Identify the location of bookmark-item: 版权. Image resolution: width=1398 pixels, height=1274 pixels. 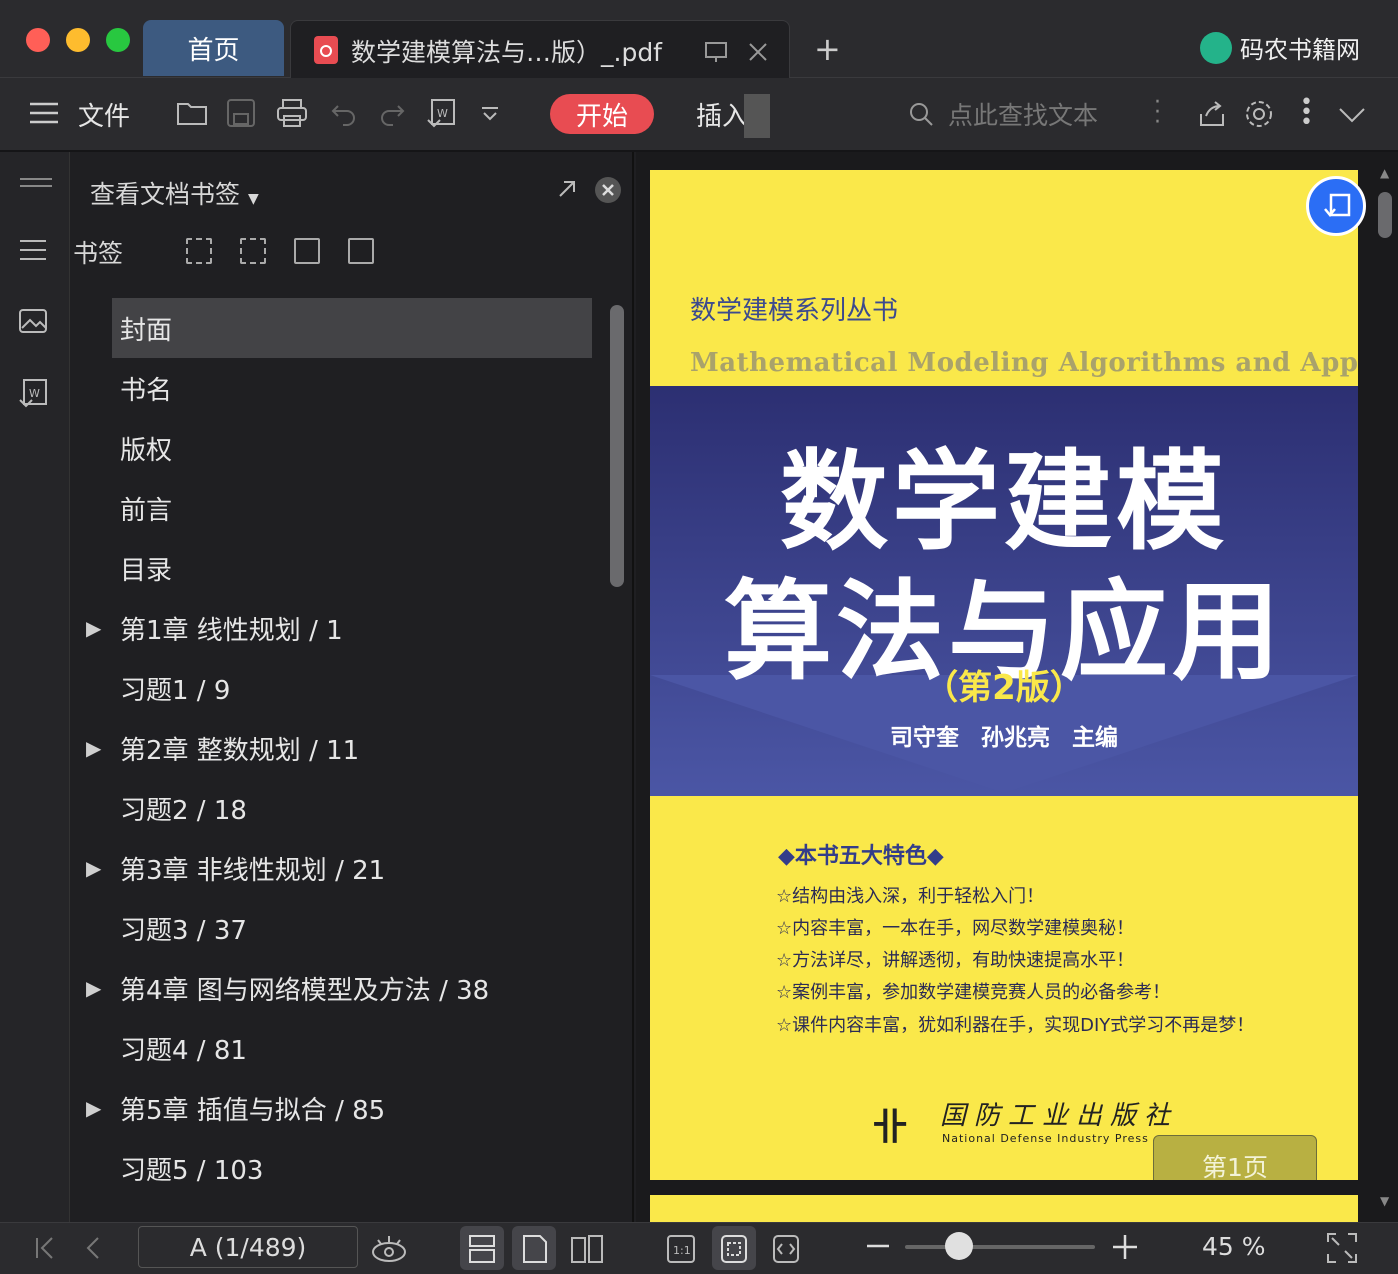
(340, 448).